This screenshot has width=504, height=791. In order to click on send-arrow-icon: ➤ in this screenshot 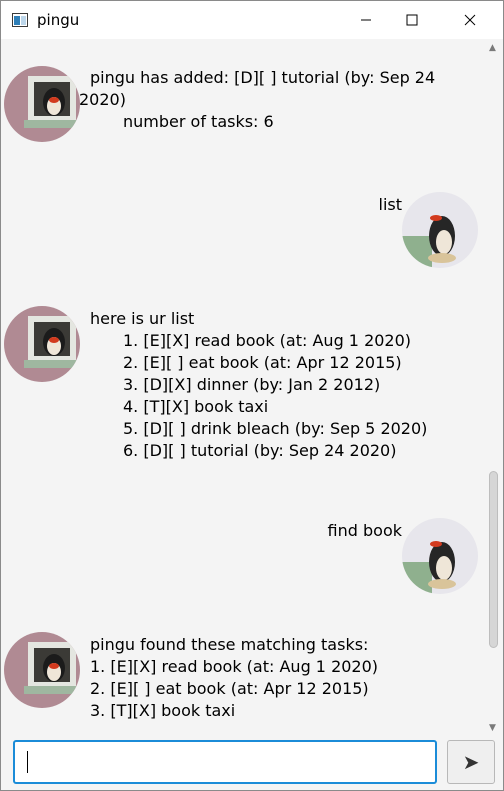, I will do `click(471, 762)`.